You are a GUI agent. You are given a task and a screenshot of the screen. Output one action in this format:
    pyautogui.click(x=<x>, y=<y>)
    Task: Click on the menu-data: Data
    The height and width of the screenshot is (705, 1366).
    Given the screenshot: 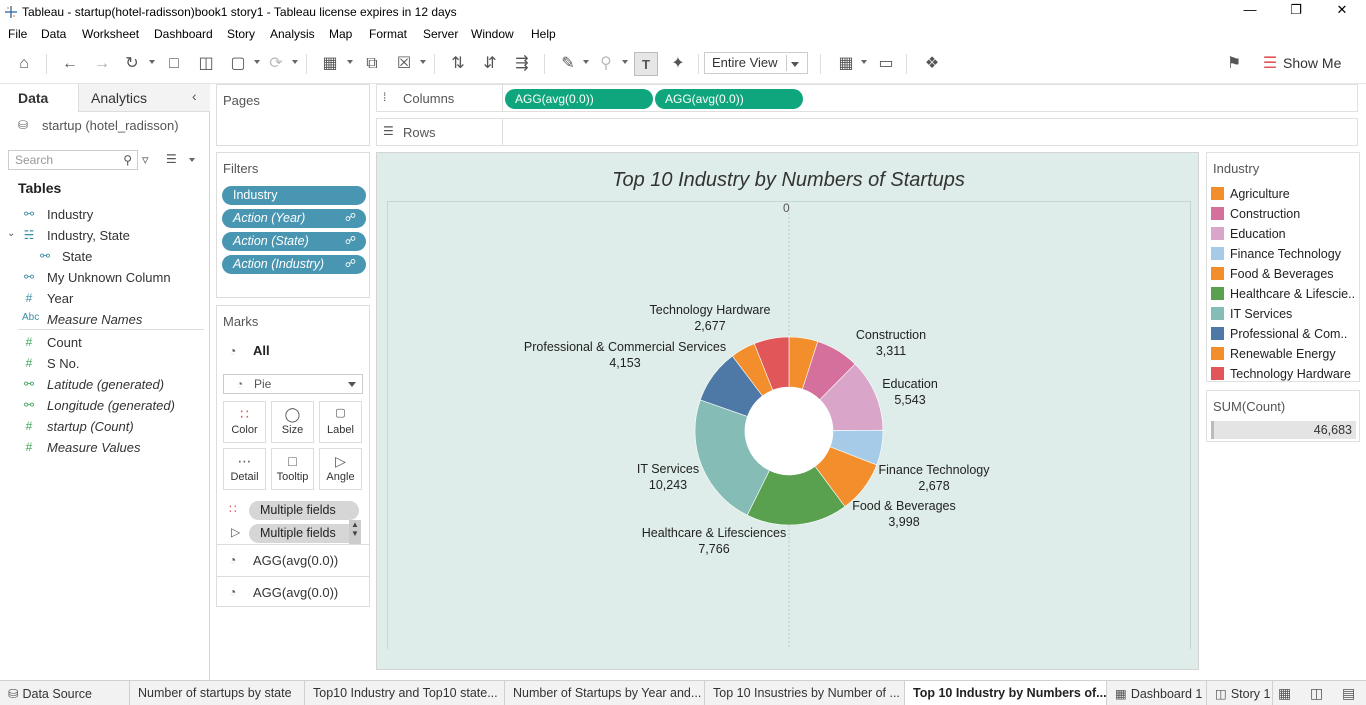 What is the action you would take?
    pyautogui.click(x=53, y=34)
    